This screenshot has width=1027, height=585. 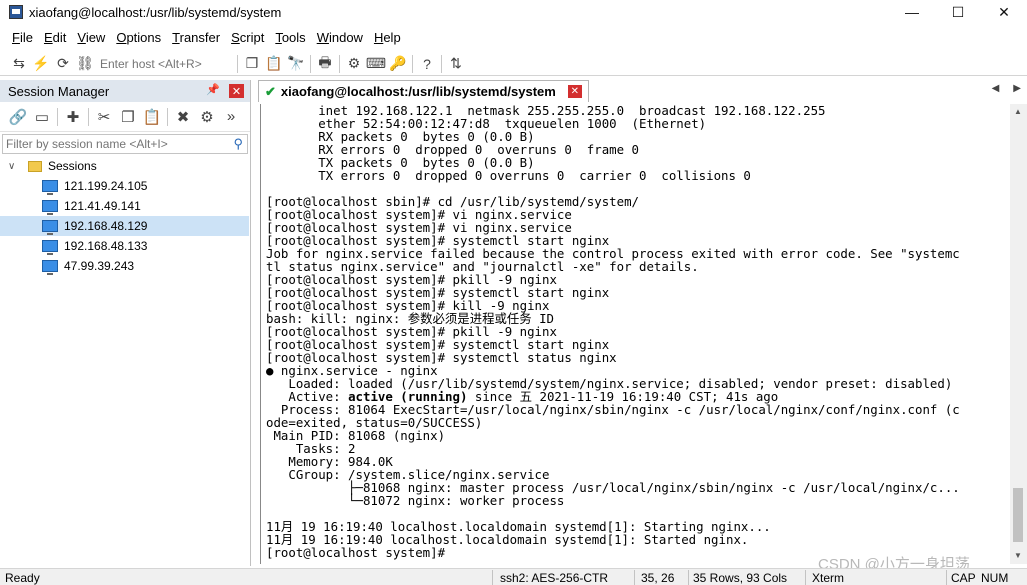 What do you see at coordinates (290, 37) in the screenshot?
I see `menu-tools: Tools` at bounding box center [290, 37].